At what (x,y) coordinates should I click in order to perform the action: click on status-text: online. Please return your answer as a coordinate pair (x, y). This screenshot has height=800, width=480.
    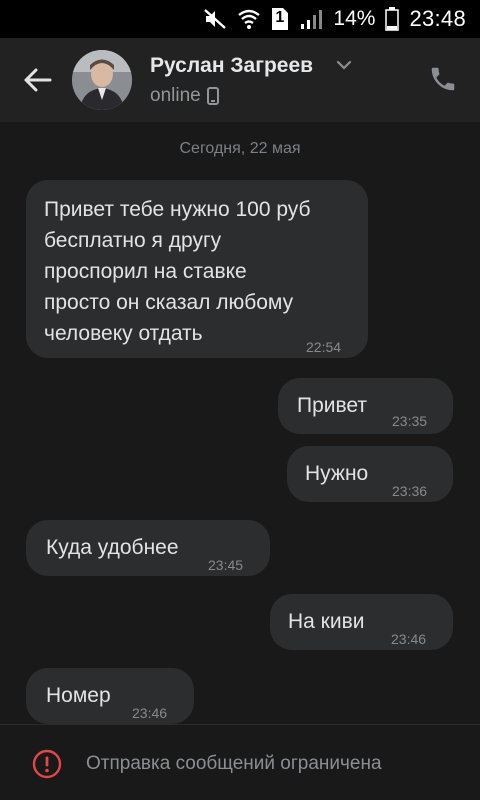
    Looking at the image, I should click on (175, 95).